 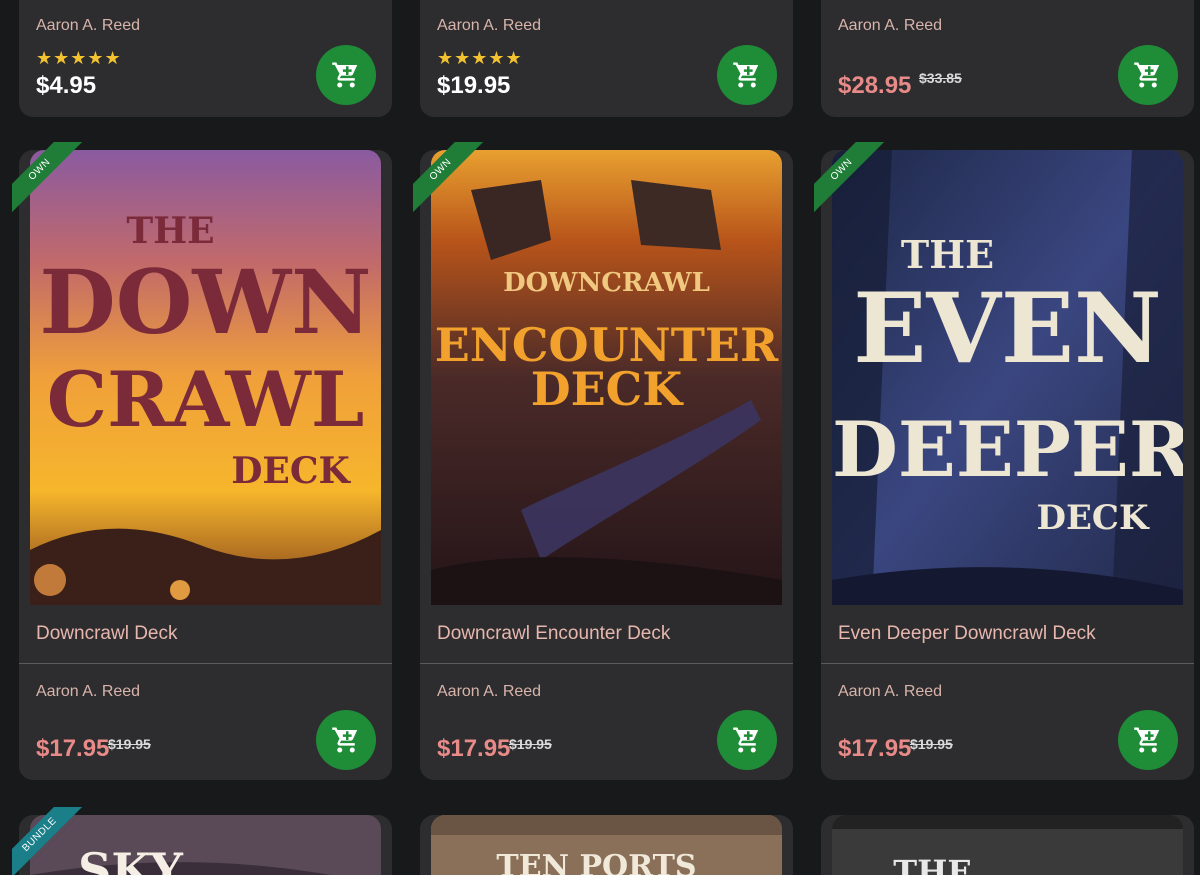 What do you see at coordinates (47, 841) in the screenshot?
I see `bundle-badge: BUNDLE` at bounding box center [47, 841].